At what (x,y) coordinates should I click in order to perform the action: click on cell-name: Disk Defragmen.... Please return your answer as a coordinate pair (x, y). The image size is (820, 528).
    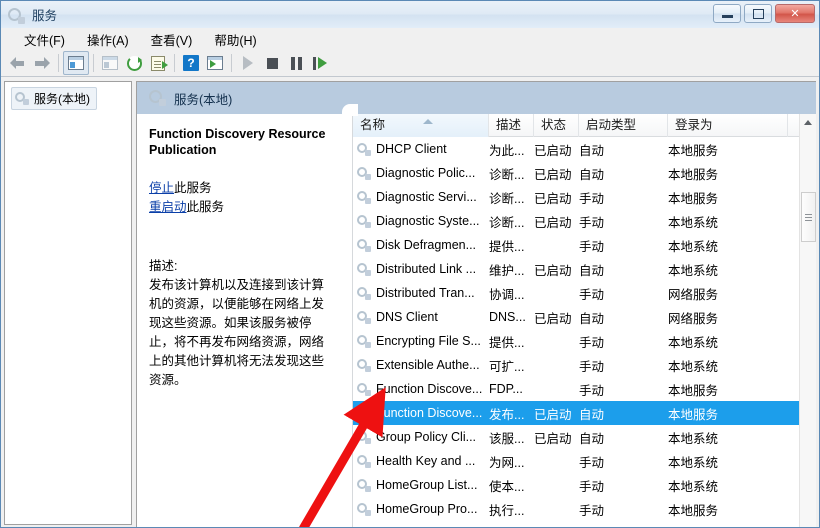
    Looking at the image, I should click on (421, 245).